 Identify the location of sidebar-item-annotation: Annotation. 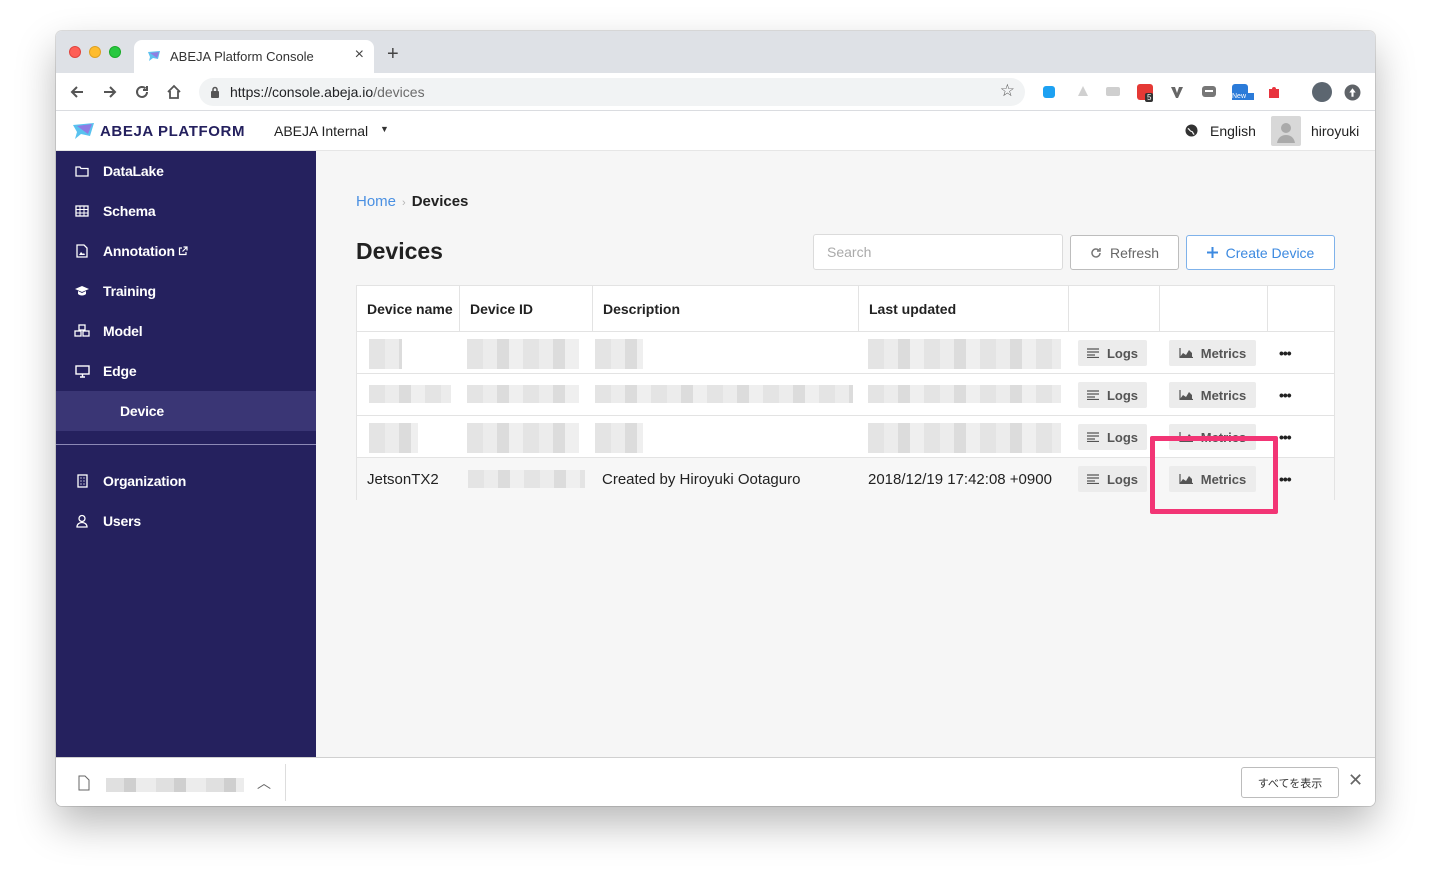
(186, 251).